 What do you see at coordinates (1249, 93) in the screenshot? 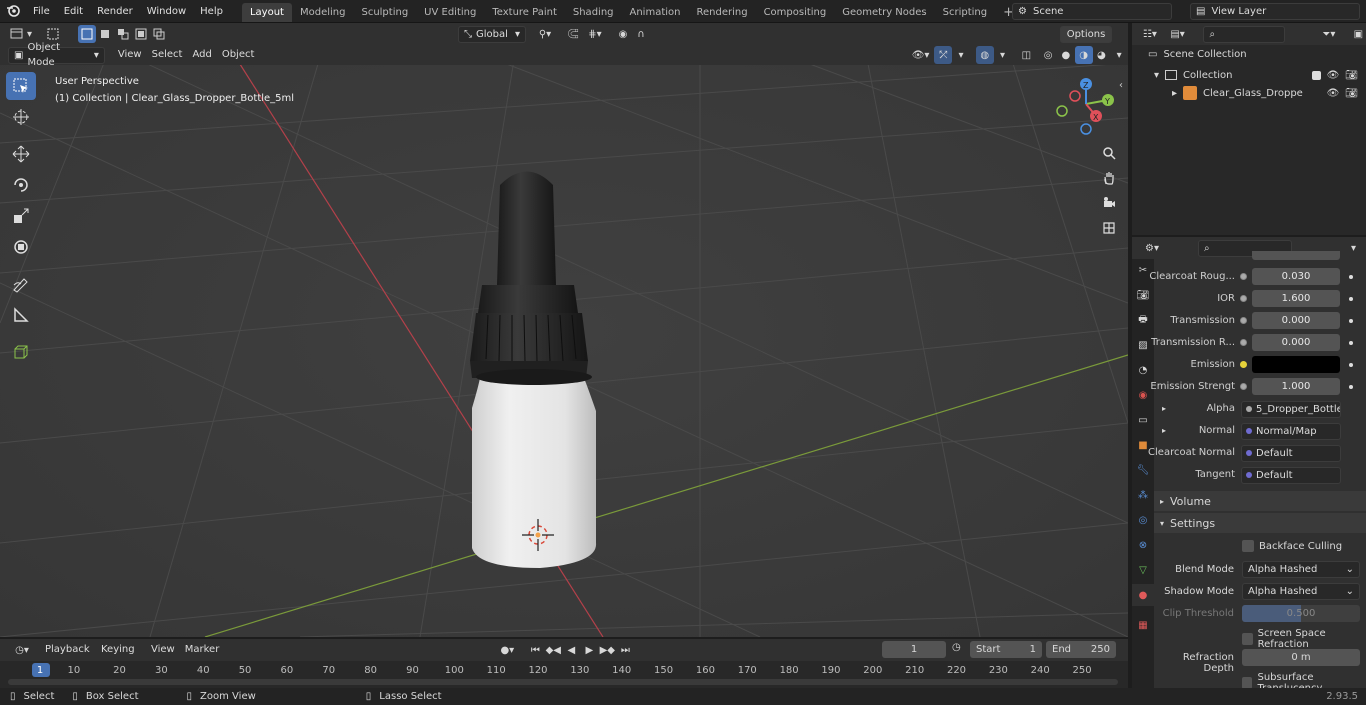
I see `outliner-row-object: ▸ Clear_Glass_Dropper_Bot 👁︎ 📷︎` at bounding box center [1249, 93].